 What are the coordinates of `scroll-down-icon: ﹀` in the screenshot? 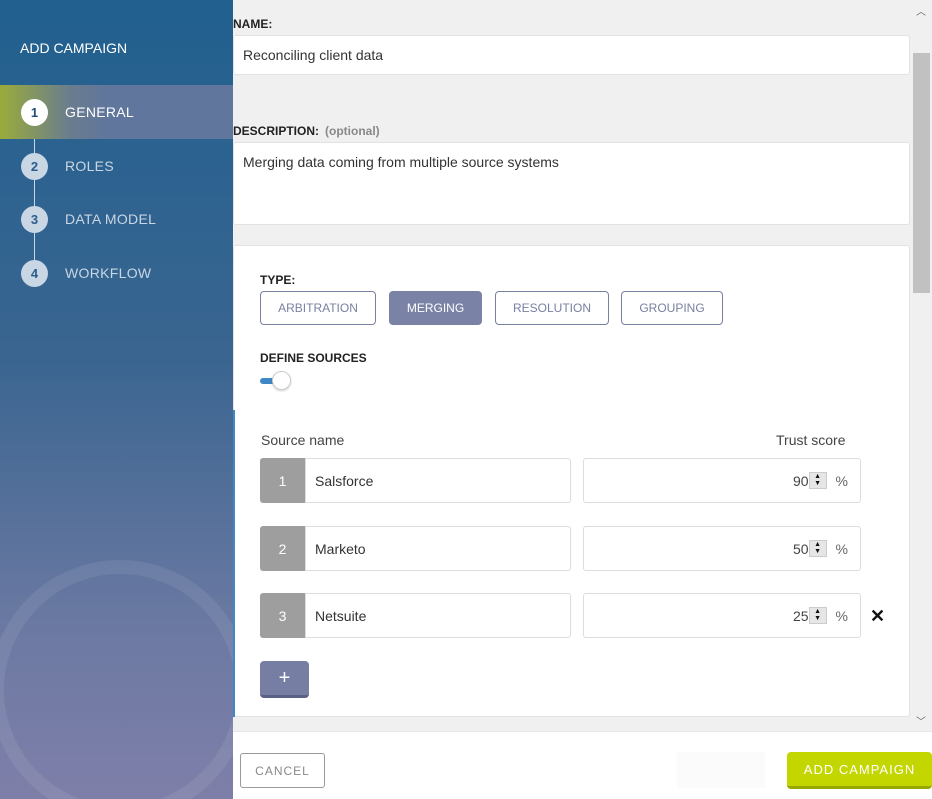 It's located at (921, 720).